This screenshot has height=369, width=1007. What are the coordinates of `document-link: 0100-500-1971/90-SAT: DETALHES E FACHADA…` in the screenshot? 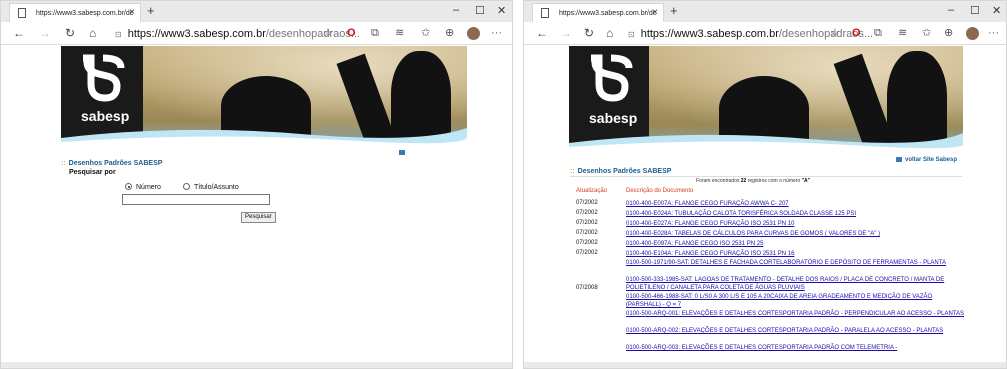 It's located at (796, 263).